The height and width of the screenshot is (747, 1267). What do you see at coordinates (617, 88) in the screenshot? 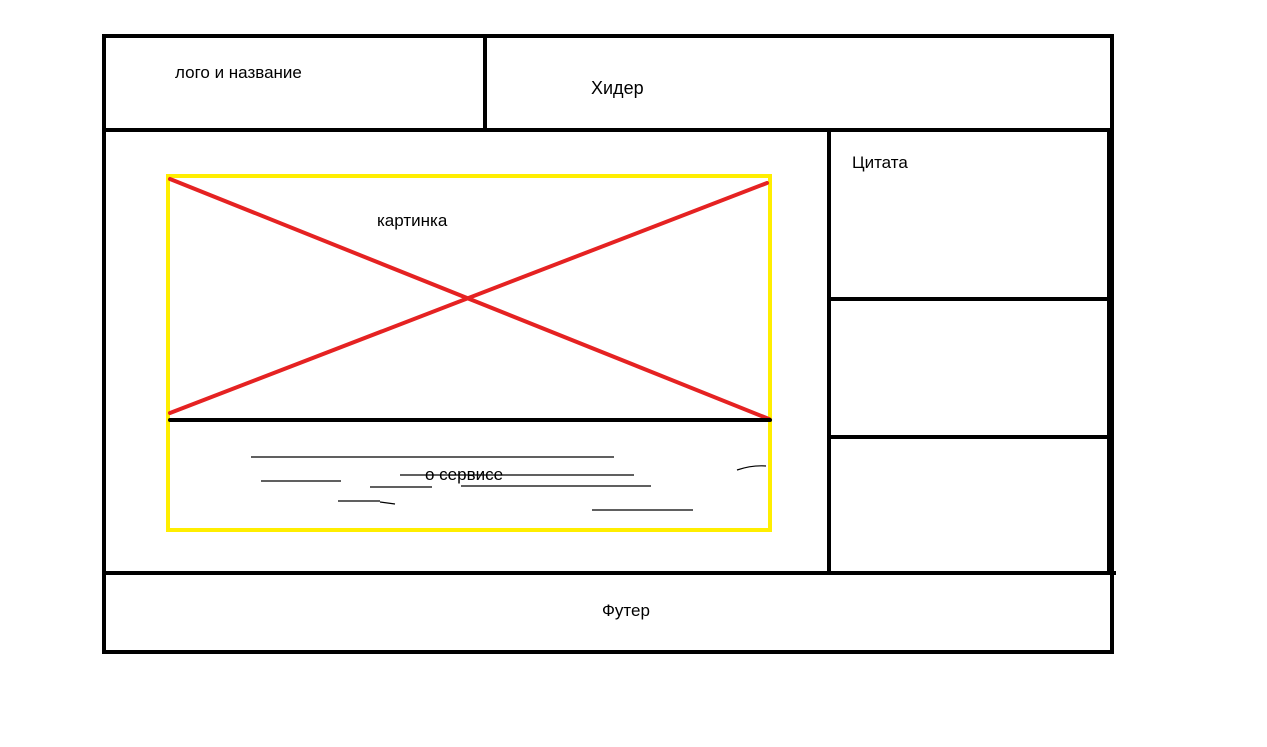
I see `header-label: Хидер` at bounding box center [617, 88].